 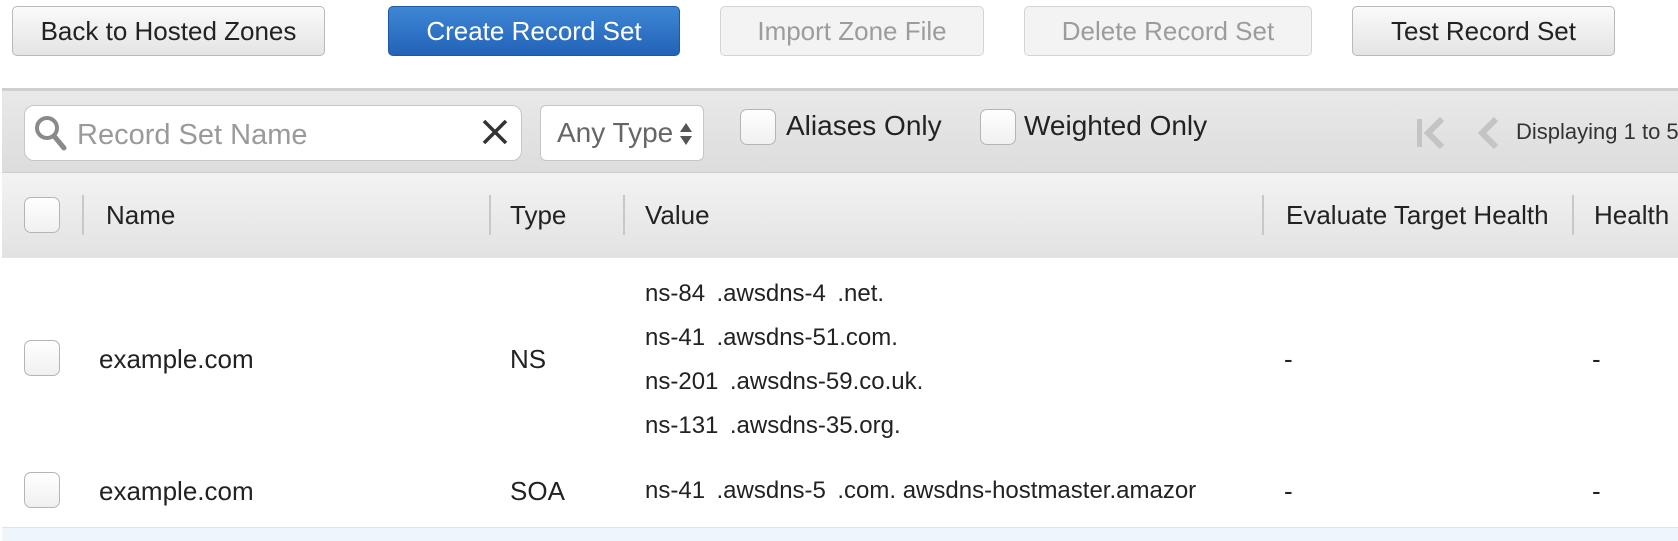 What do you see at coordinates (1488, 133) in the screenshot?
I see `previous-page-icon` at bounding box center [1488, 133].